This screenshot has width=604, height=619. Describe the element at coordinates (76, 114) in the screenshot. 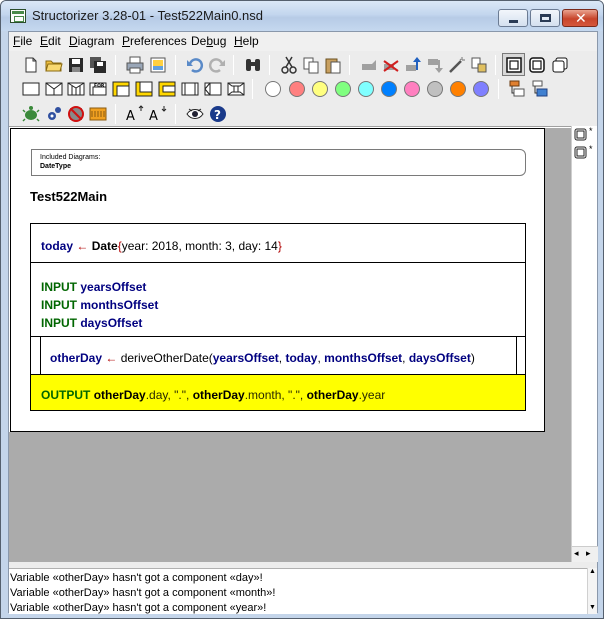

I see `analyser-off-icon` at that location.